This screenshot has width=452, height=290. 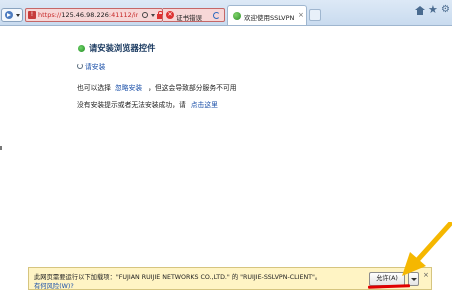 What do you see at coordinates (160, 15) in the screenshot?
I see `lock-icon` at bounding box center [160, 15].